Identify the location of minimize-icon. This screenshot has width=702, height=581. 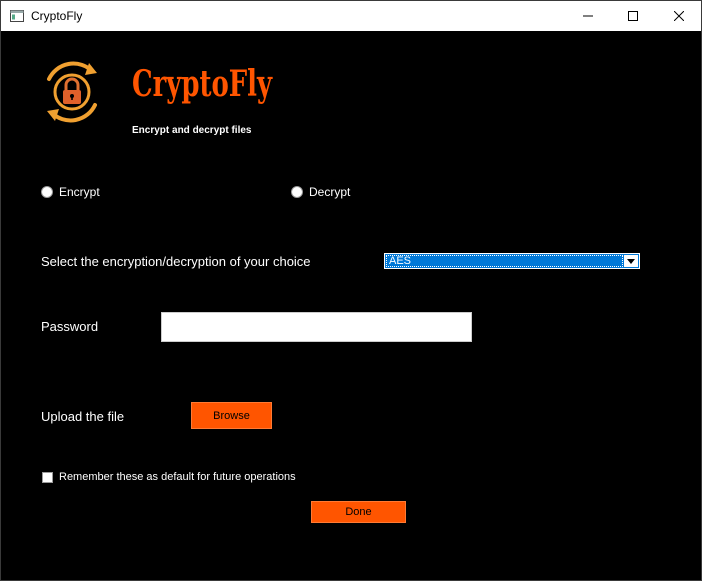
(588, 16).